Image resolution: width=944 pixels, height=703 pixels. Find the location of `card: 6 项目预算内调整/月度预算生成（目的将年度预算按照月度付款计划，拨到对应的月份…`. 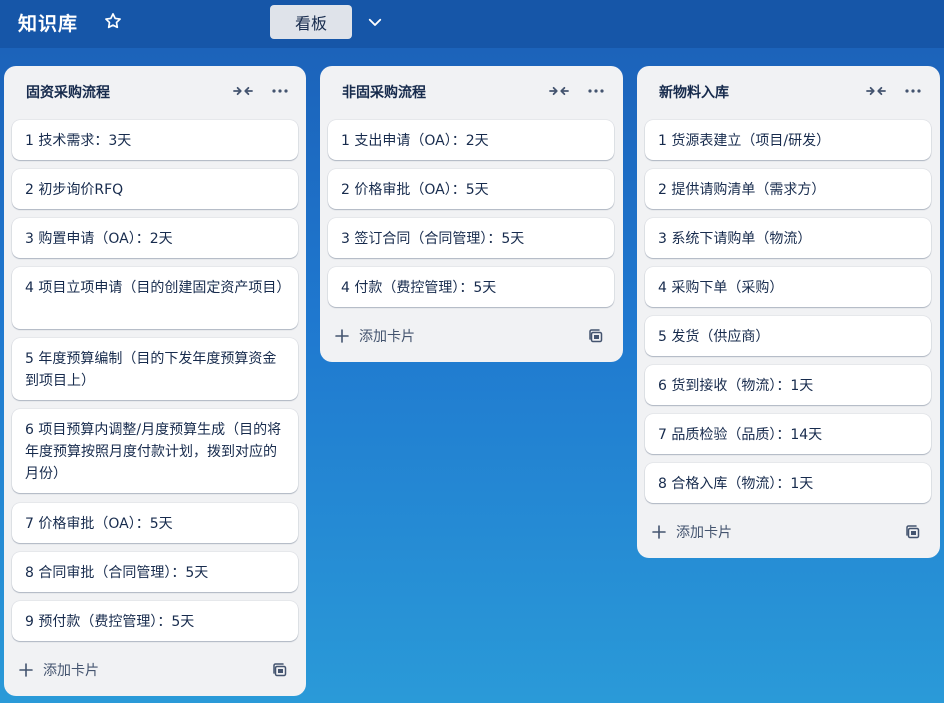

card: 6 项目预算内调整/月度预算生成（目的将年度预算按照月度付款计划，拨到对应的月份… is located at coordinates (155, 451).